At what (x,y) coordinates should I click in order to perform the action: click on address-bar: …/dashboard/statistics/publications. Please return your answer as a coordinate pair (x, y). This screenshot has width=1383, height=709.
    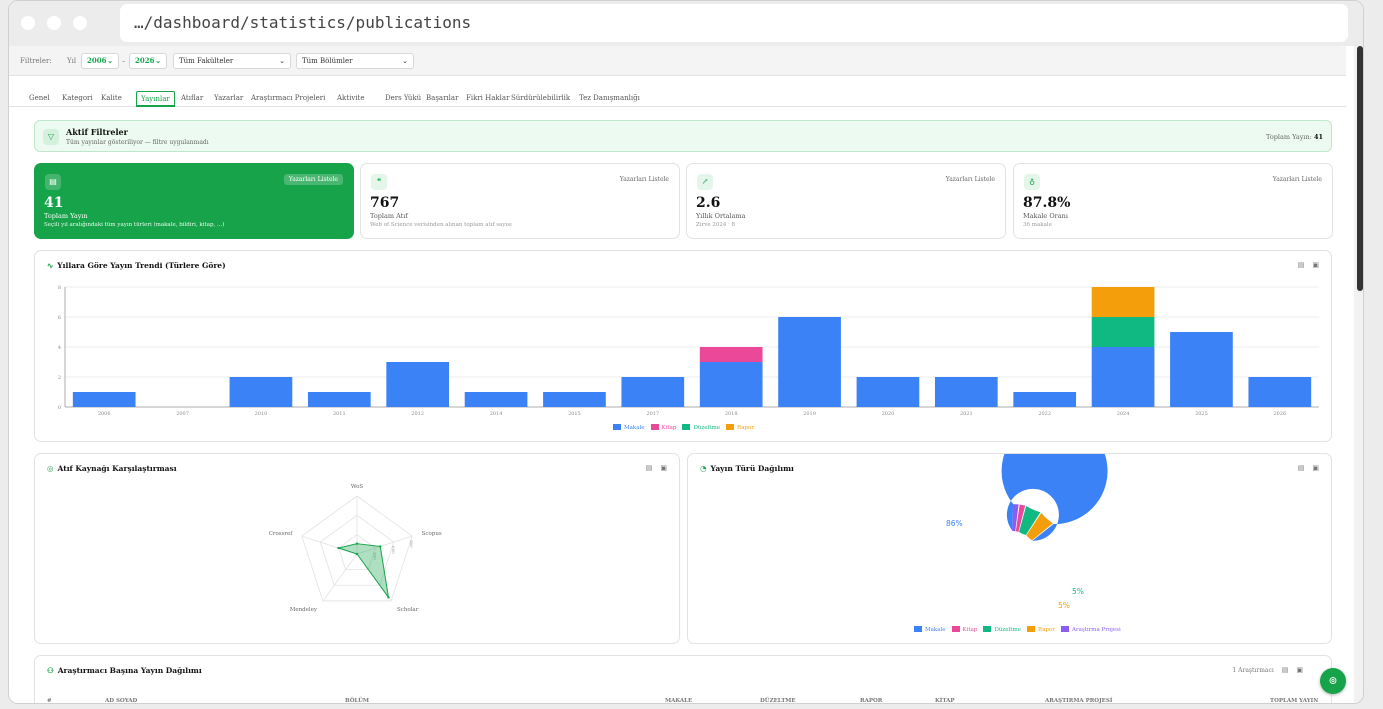
    Looking at the image, I should click on (734, 23).